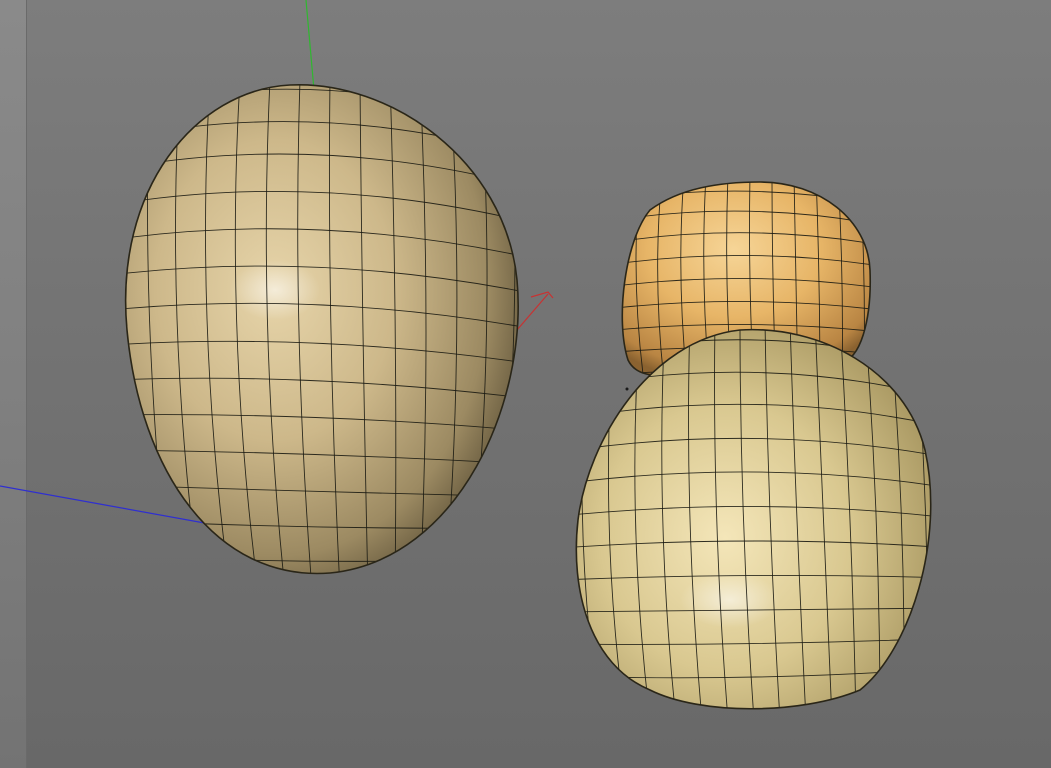 The width and height of the screenshot is (1051, 768). Describe the element at coordinates (535, 311) in the screenshot. I see `x-axis-gizmo` at that location.